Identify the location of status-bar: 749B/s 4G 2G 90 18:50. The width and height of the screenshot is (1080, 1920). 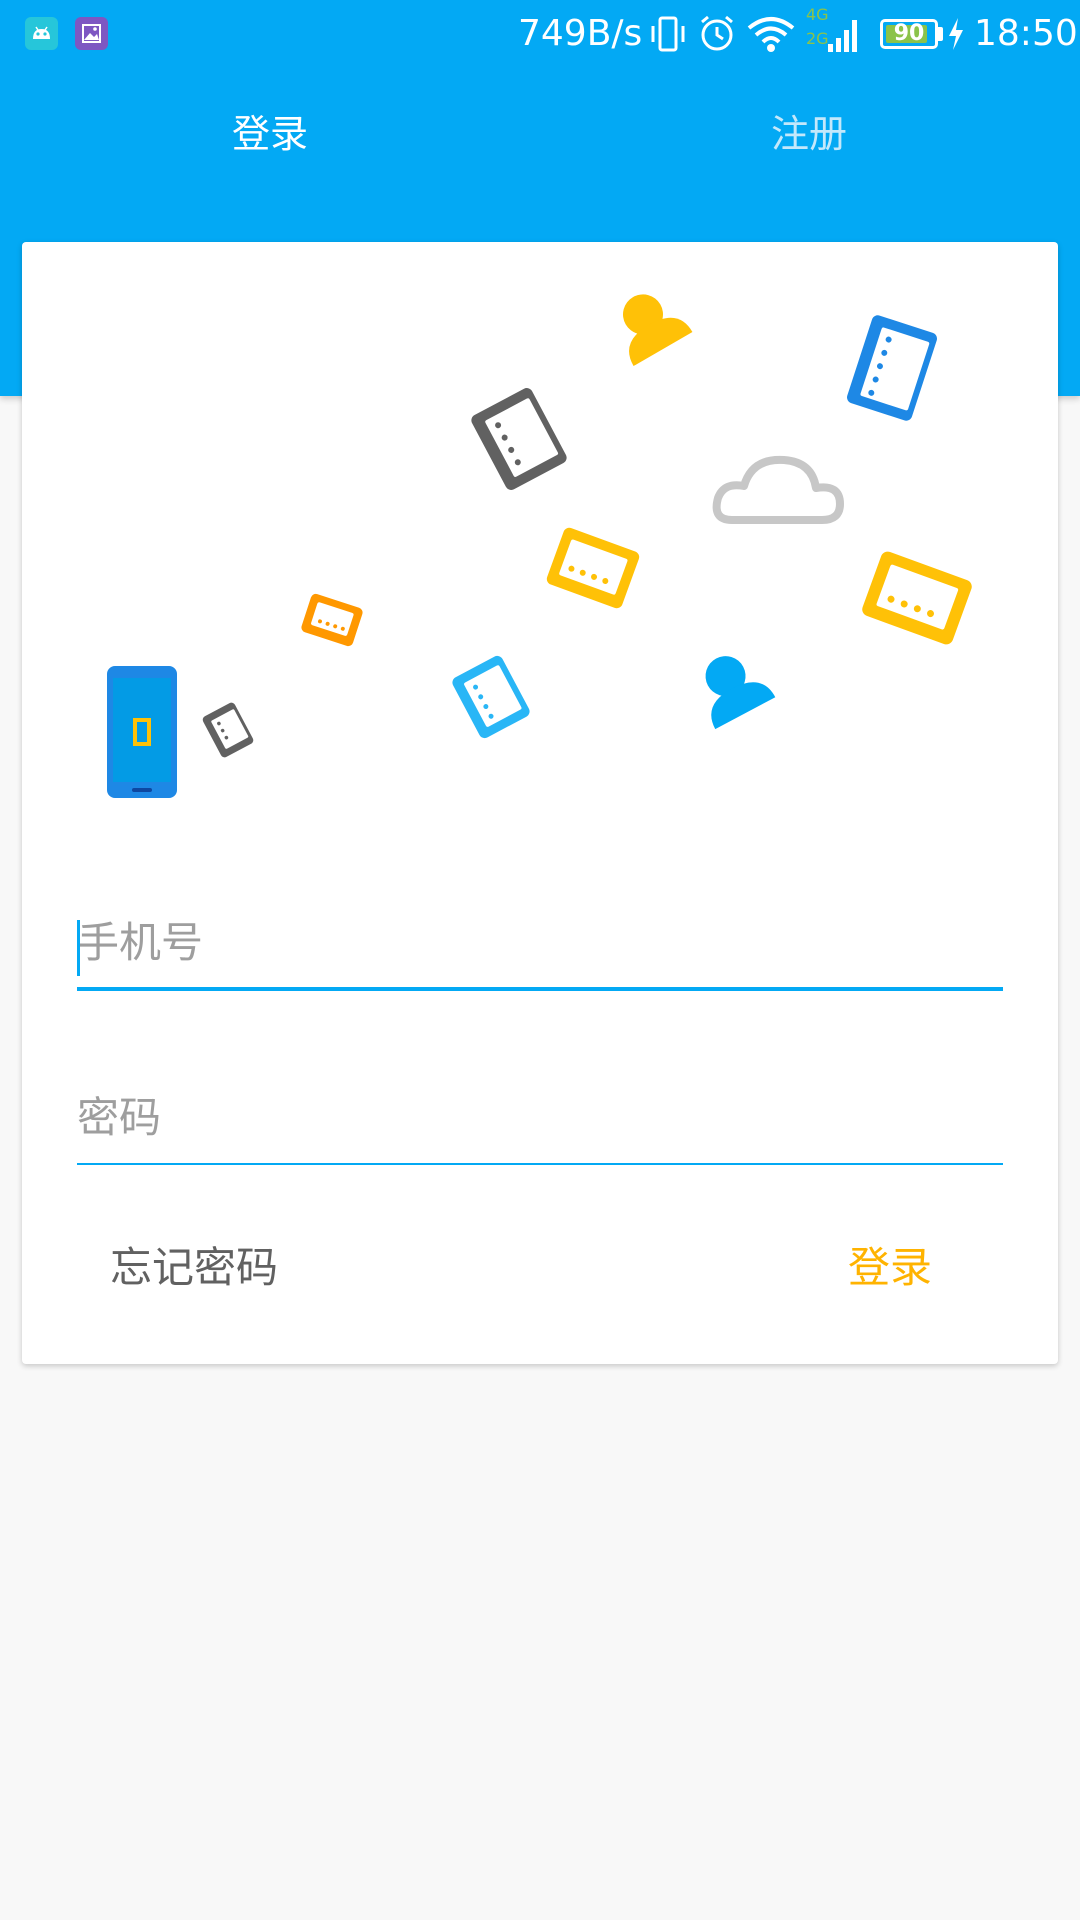
(540, 34).